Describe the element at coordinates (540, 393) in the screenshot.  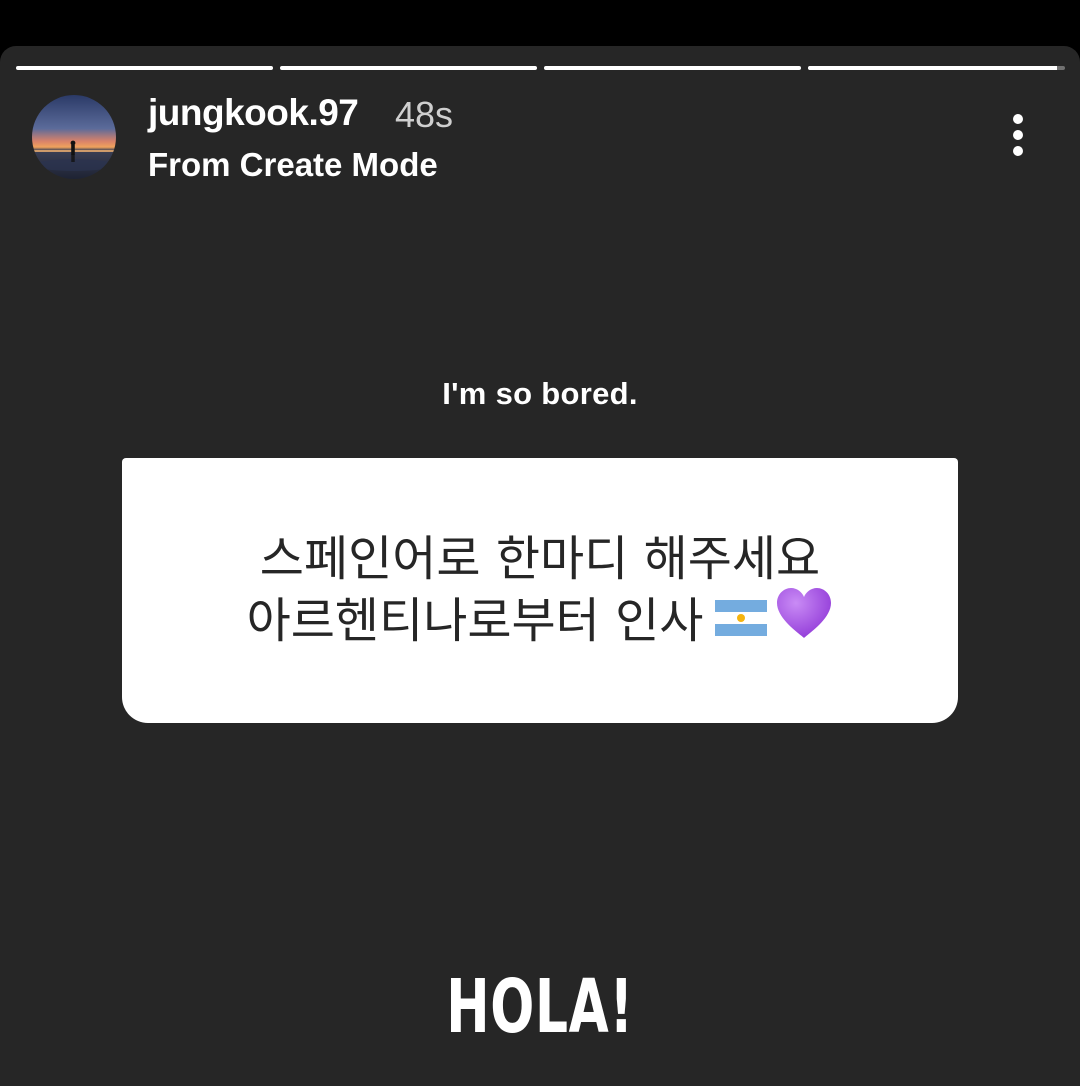
I see `story-caption: I'm so bored.` at that location.